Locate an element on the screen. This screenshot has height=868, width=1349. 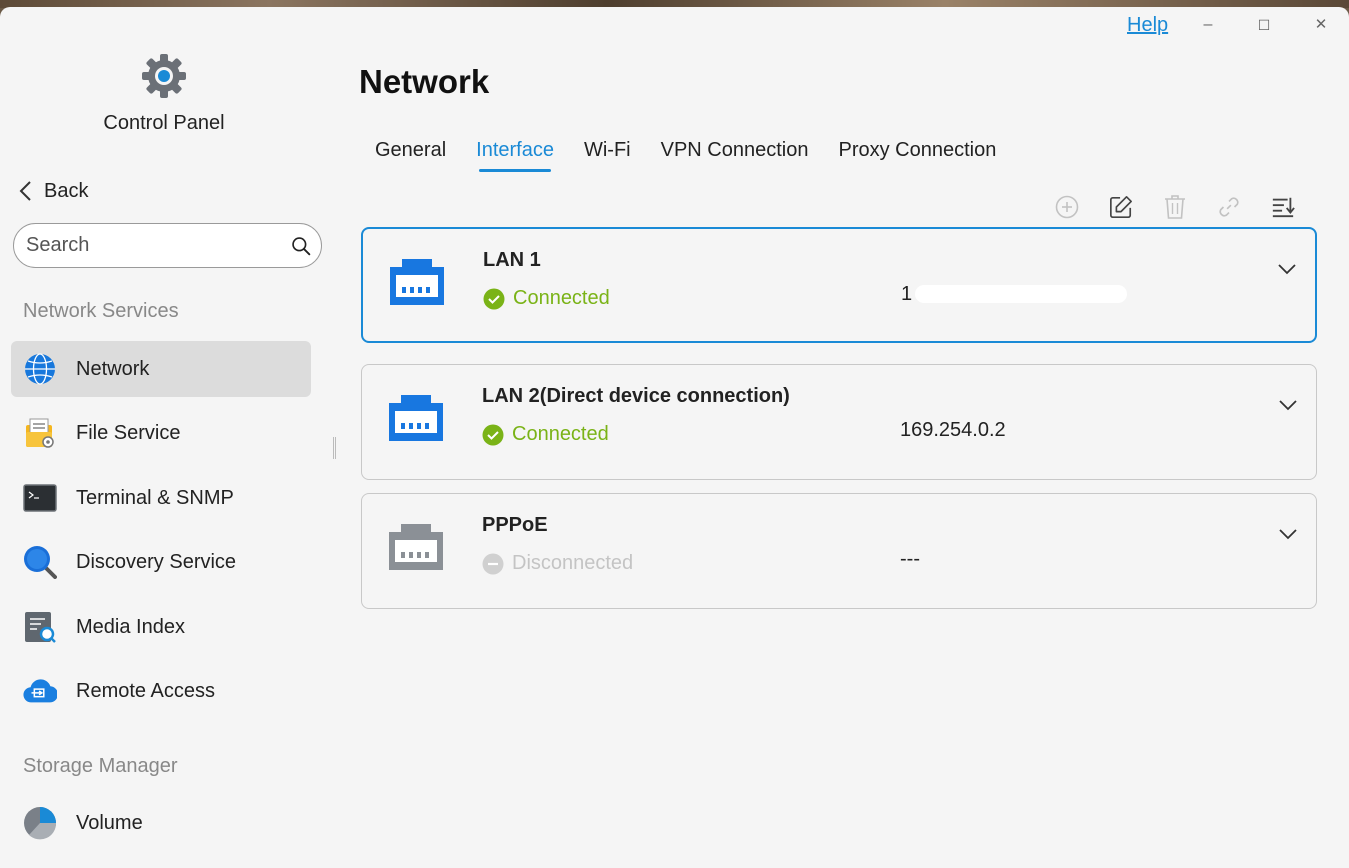
interface-name: LAN 2(Direct device connection) is located at coordinates (636, 396).